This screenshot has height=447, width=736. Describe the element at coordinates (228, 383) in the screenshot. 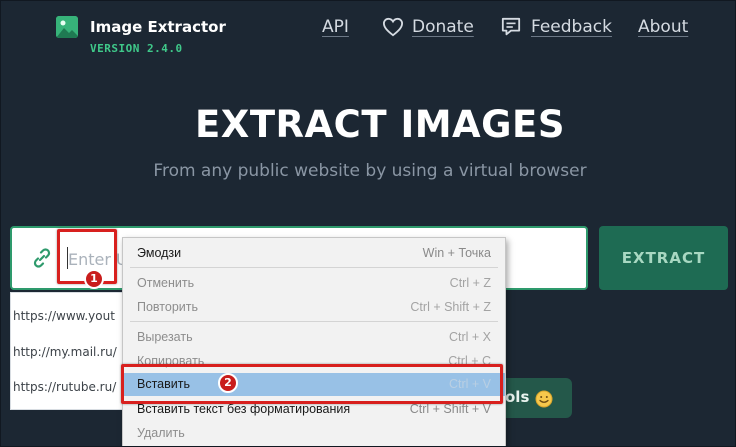

I see `annotation-badge-step-2: 2` at that location.